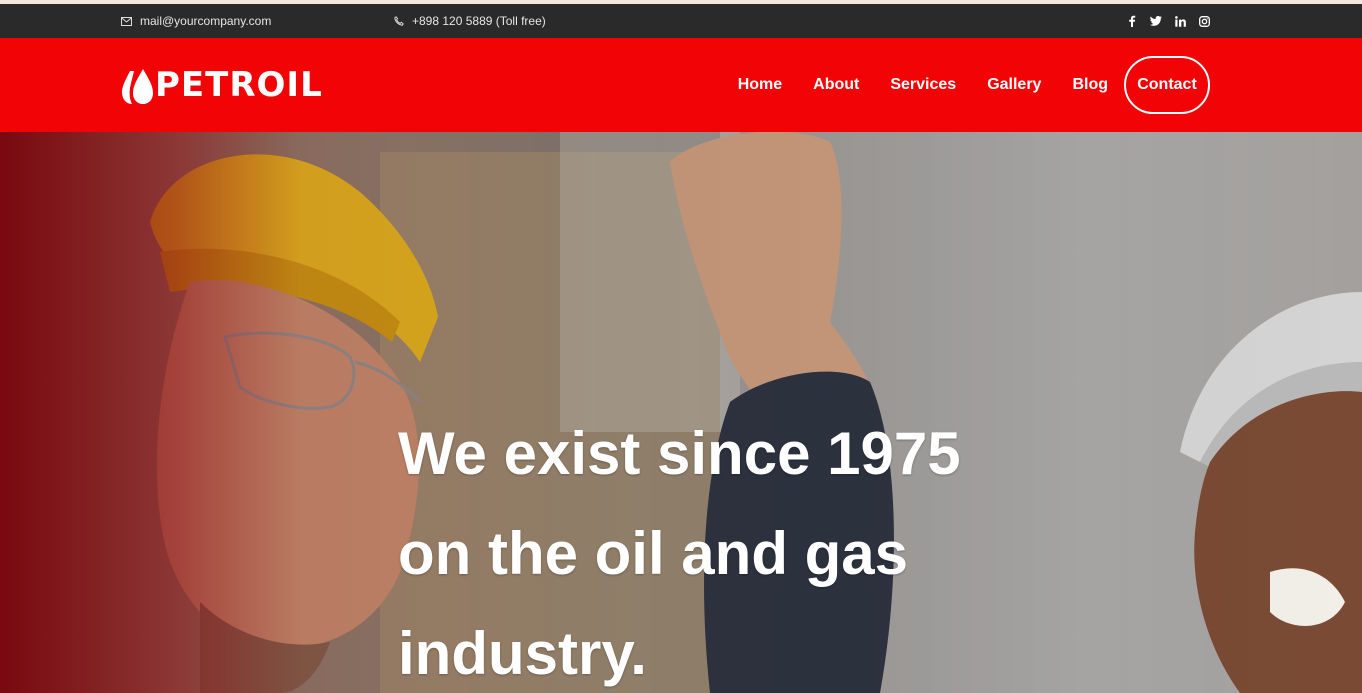 Image resolution: width=1362 pixels, height=693 pixels. I want to click on oil-drop-icon, so click(137, 86).